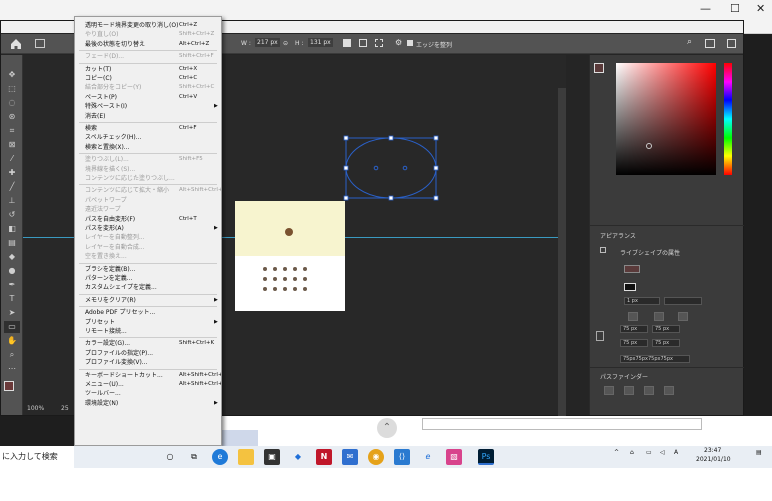  Describe the element at coordinates (760, 8) in the screenshot. I see `close-icon: ✕` at that location.